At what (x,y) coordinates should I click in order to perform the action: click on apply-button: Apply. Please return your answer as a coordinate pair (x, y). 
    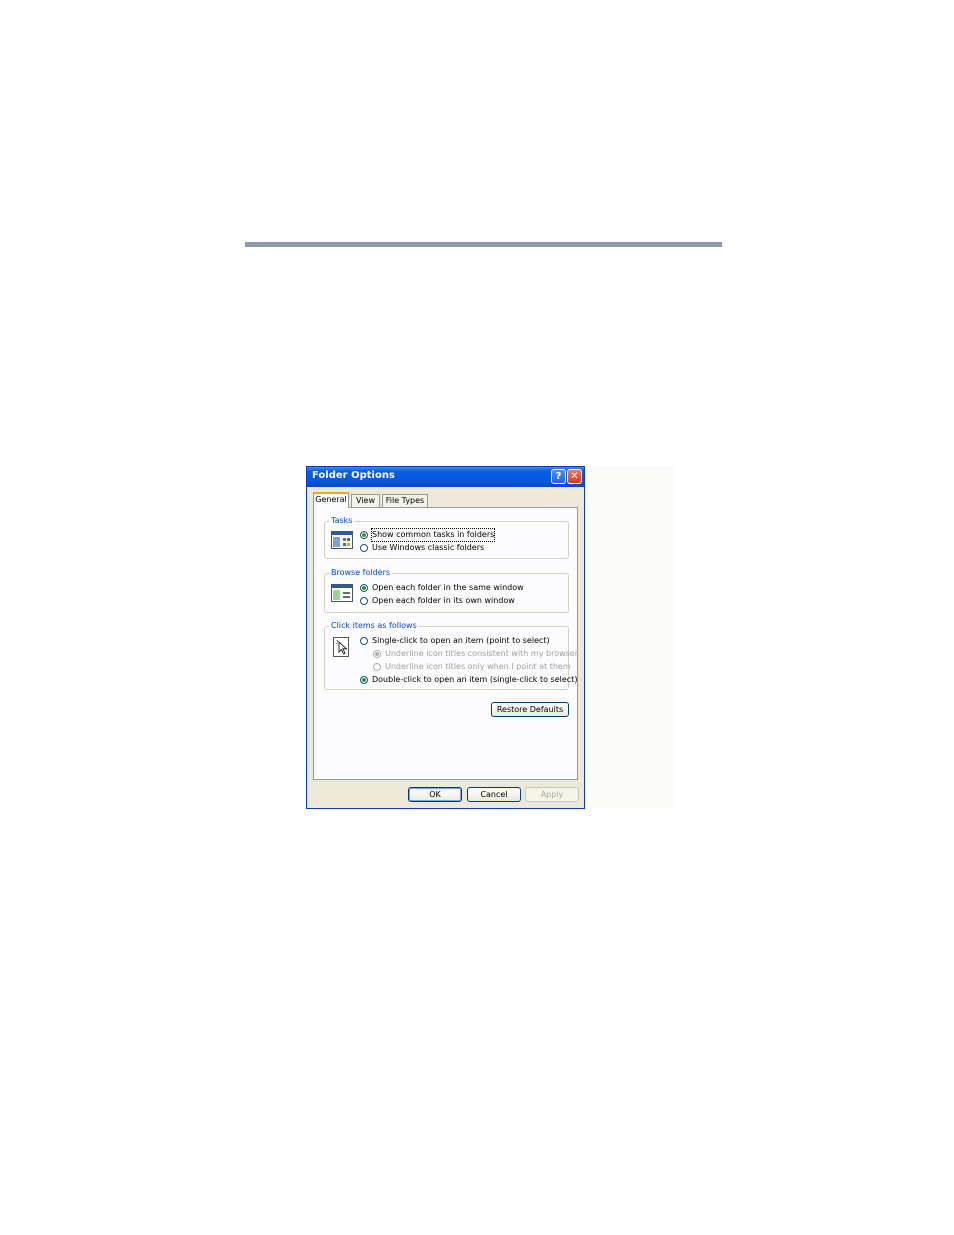
    Looking at the image, I should click on (552, 794).